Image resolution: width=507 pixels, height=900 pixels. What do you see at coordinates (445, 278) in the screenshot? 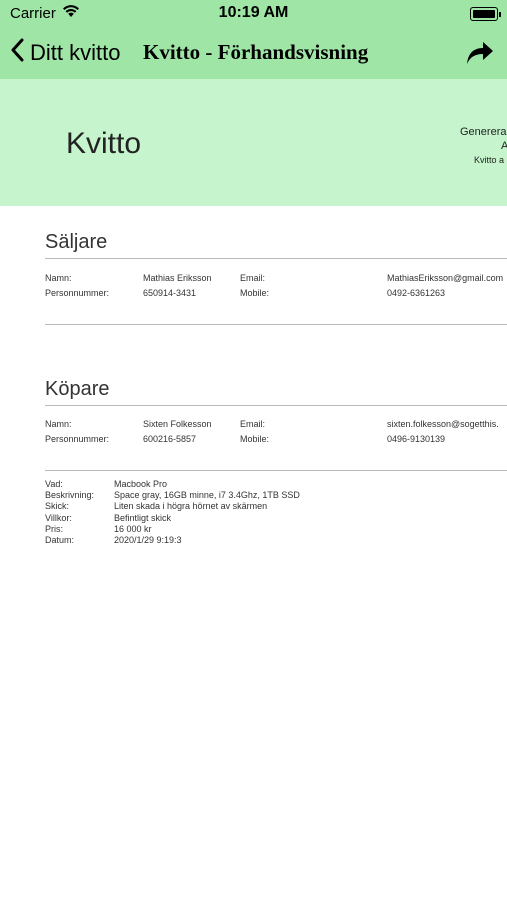
I see `seller-email-value: MathiasEriksson@gmail.com` at bounding box center [445, 278].